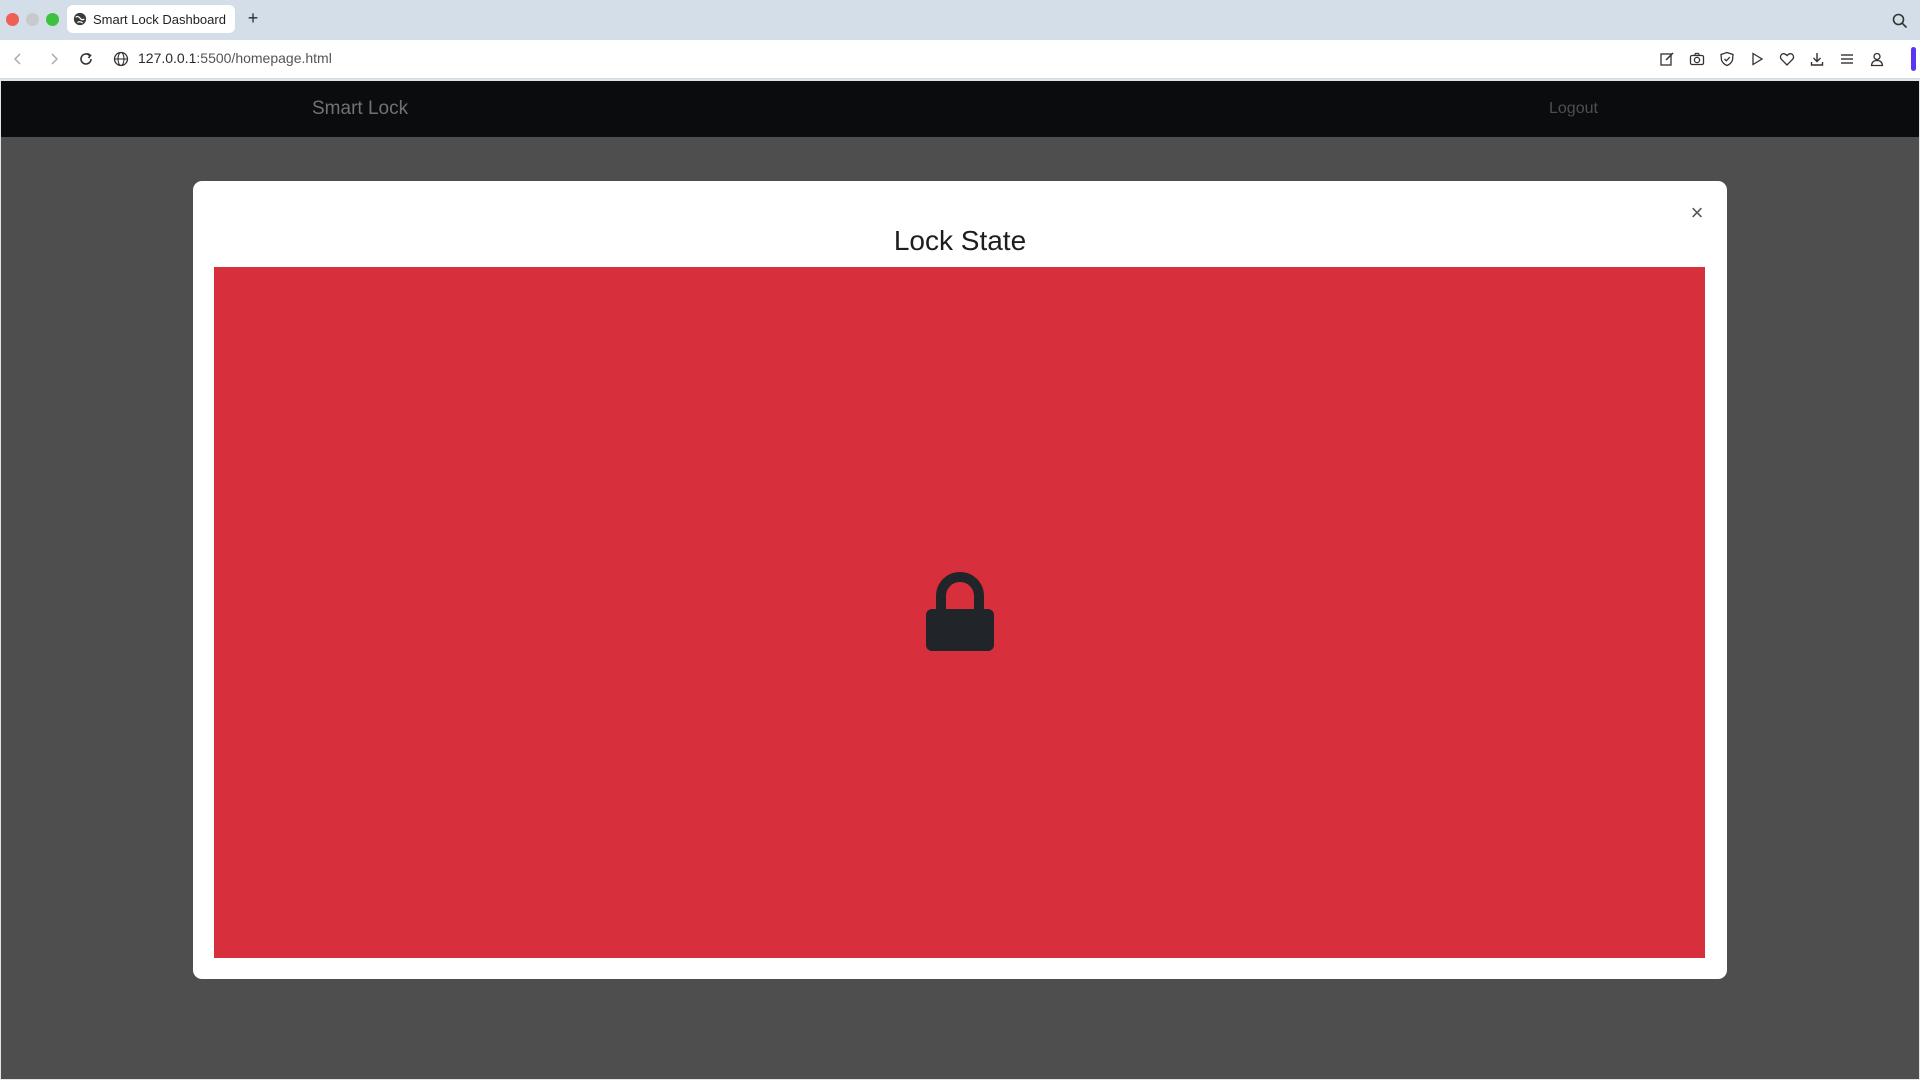 The image size is (1920, 1080). Describe the element at coordinates (18, 59) in the screenshot. I see `back-icon` at that location.